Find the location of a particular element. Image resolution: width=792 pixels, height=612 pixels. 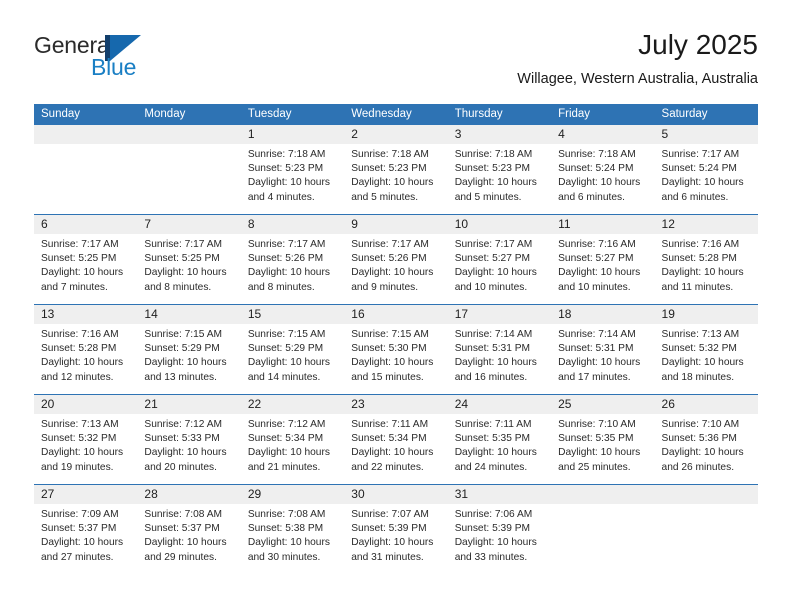

day-sunset-text: Sunset: 5:36 PM is located at coordinates (699, 439).